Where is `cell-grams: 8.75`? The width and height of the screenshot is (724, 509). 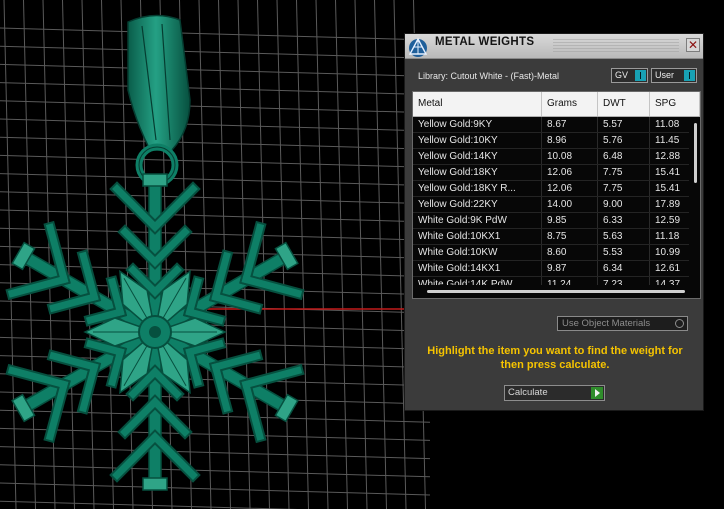 cell-grams: 8.75 is located at coordinates (570, 236).